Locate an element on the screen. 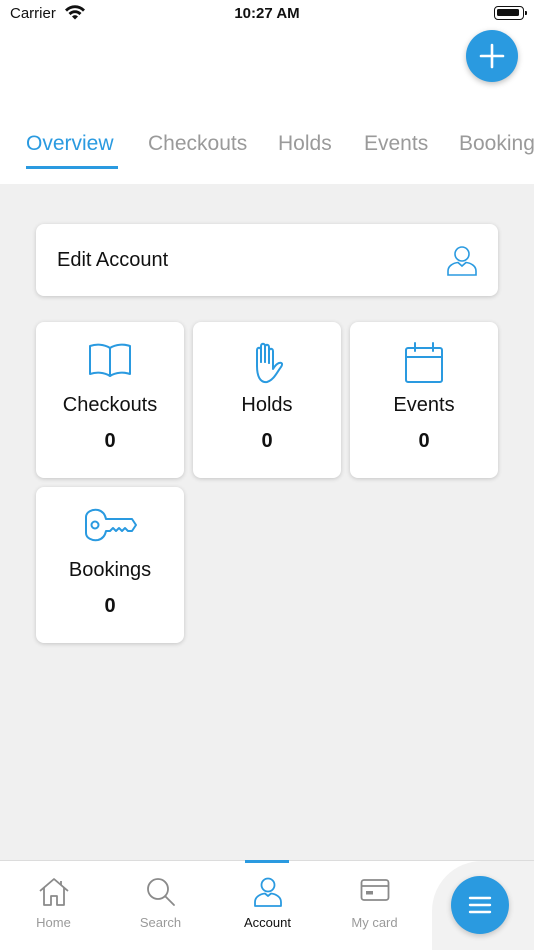  nav-search-label: Search is located at coordinates (160, 922).